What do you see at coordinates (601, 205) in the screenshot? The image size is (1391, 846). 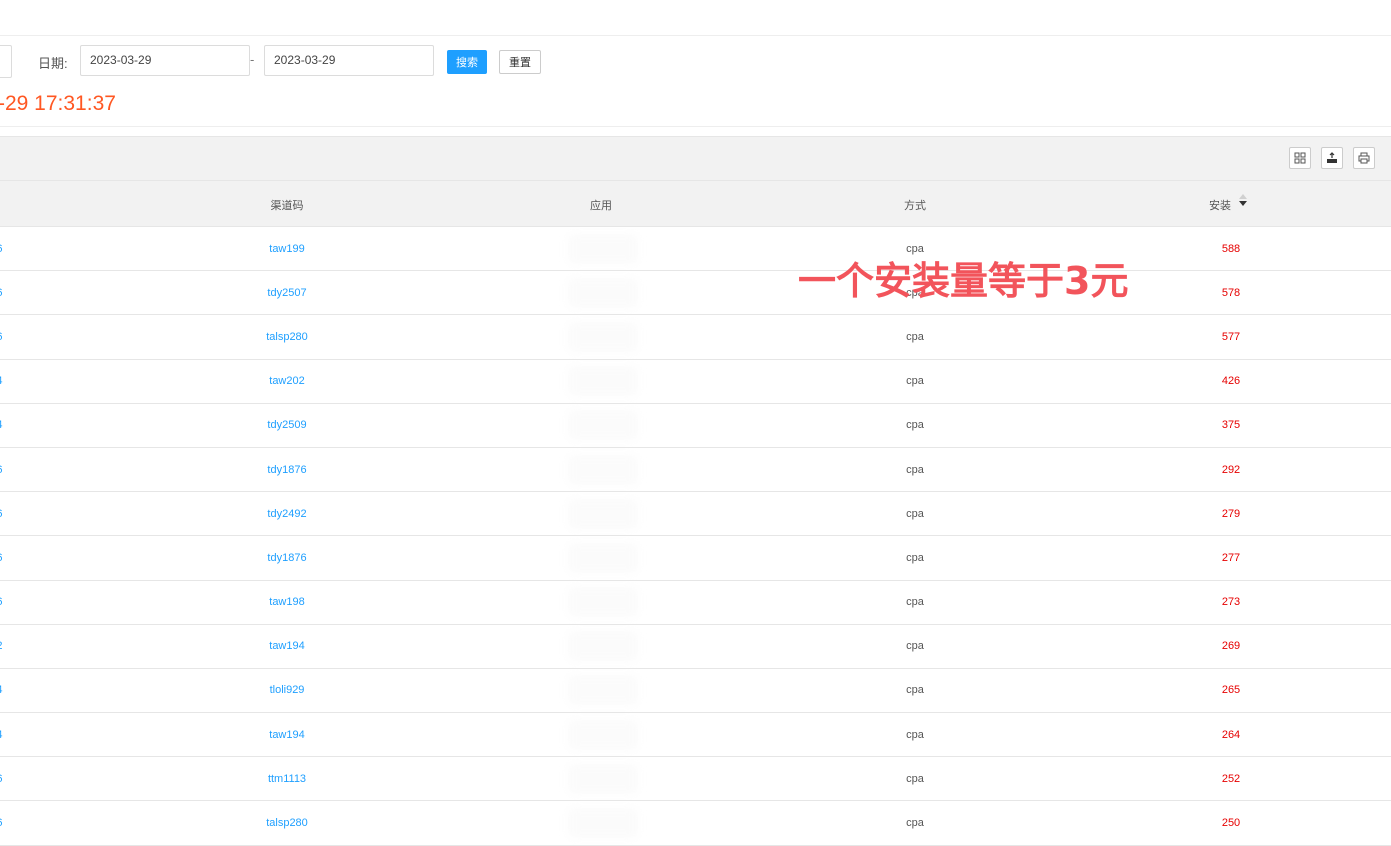 I see `column-header-app: 应用` at bounding box center [601, 205].